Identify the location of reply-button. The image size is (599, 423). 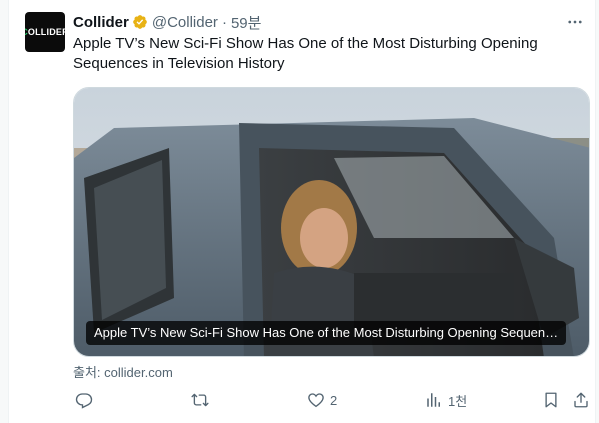
(84, 400).